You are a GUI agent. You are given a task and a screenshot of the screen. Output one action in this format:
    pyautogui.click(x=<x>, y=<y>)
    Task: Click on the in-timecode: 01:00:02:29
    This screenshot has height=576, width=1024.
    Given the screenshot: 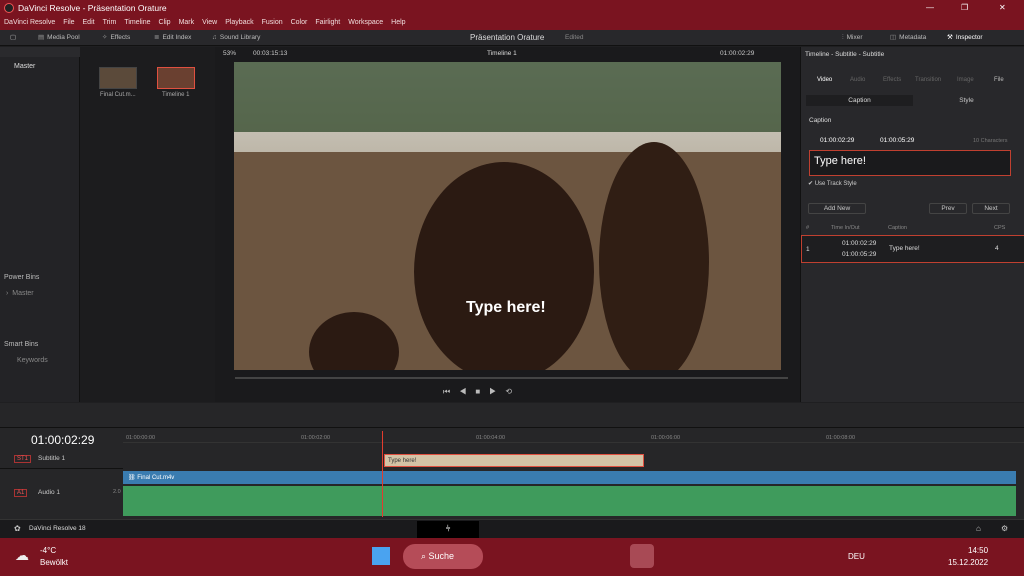 What is the action you would take?
    pyautogui.click(x=837, y=140)
    